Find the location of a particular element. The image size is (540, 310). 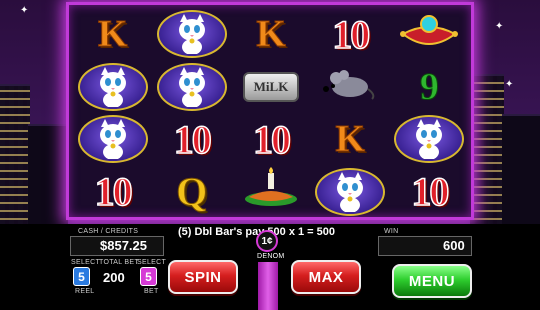

reel-select-label: SELECT is located at coordinates (86, 262).